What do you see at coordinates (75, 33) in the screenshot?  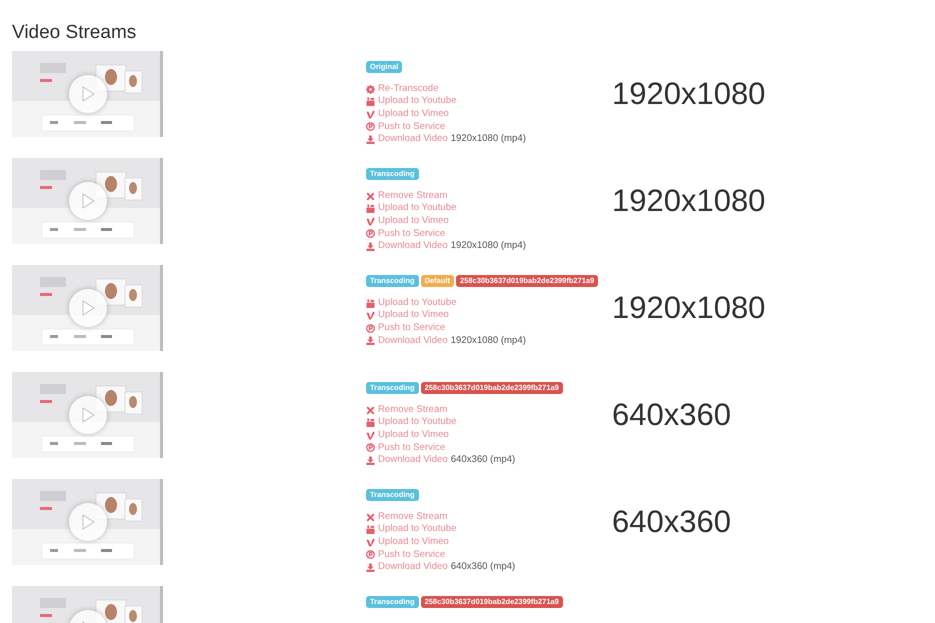 I see `page-title: Video Streams` at bounding box center [75, 33].